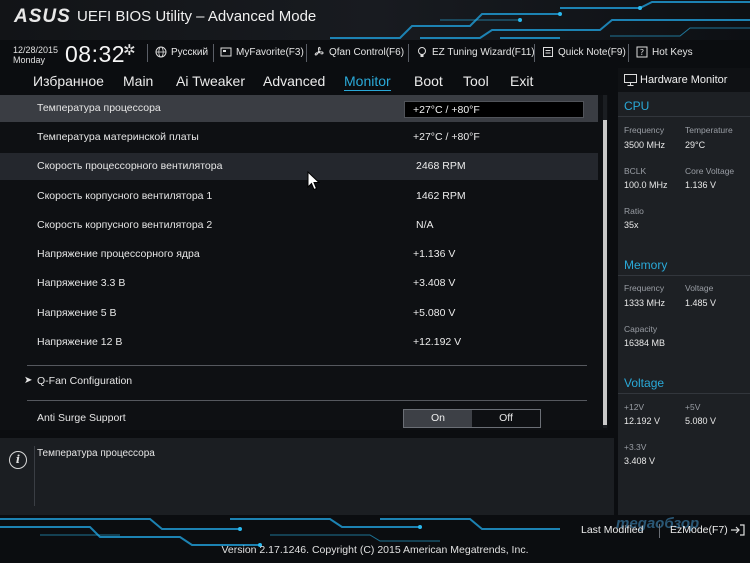 This screenshot has height=563, width=750. Describe the element at coordinates (95, 54) in the screenshot. I see `time-display: 08:32` at that location.